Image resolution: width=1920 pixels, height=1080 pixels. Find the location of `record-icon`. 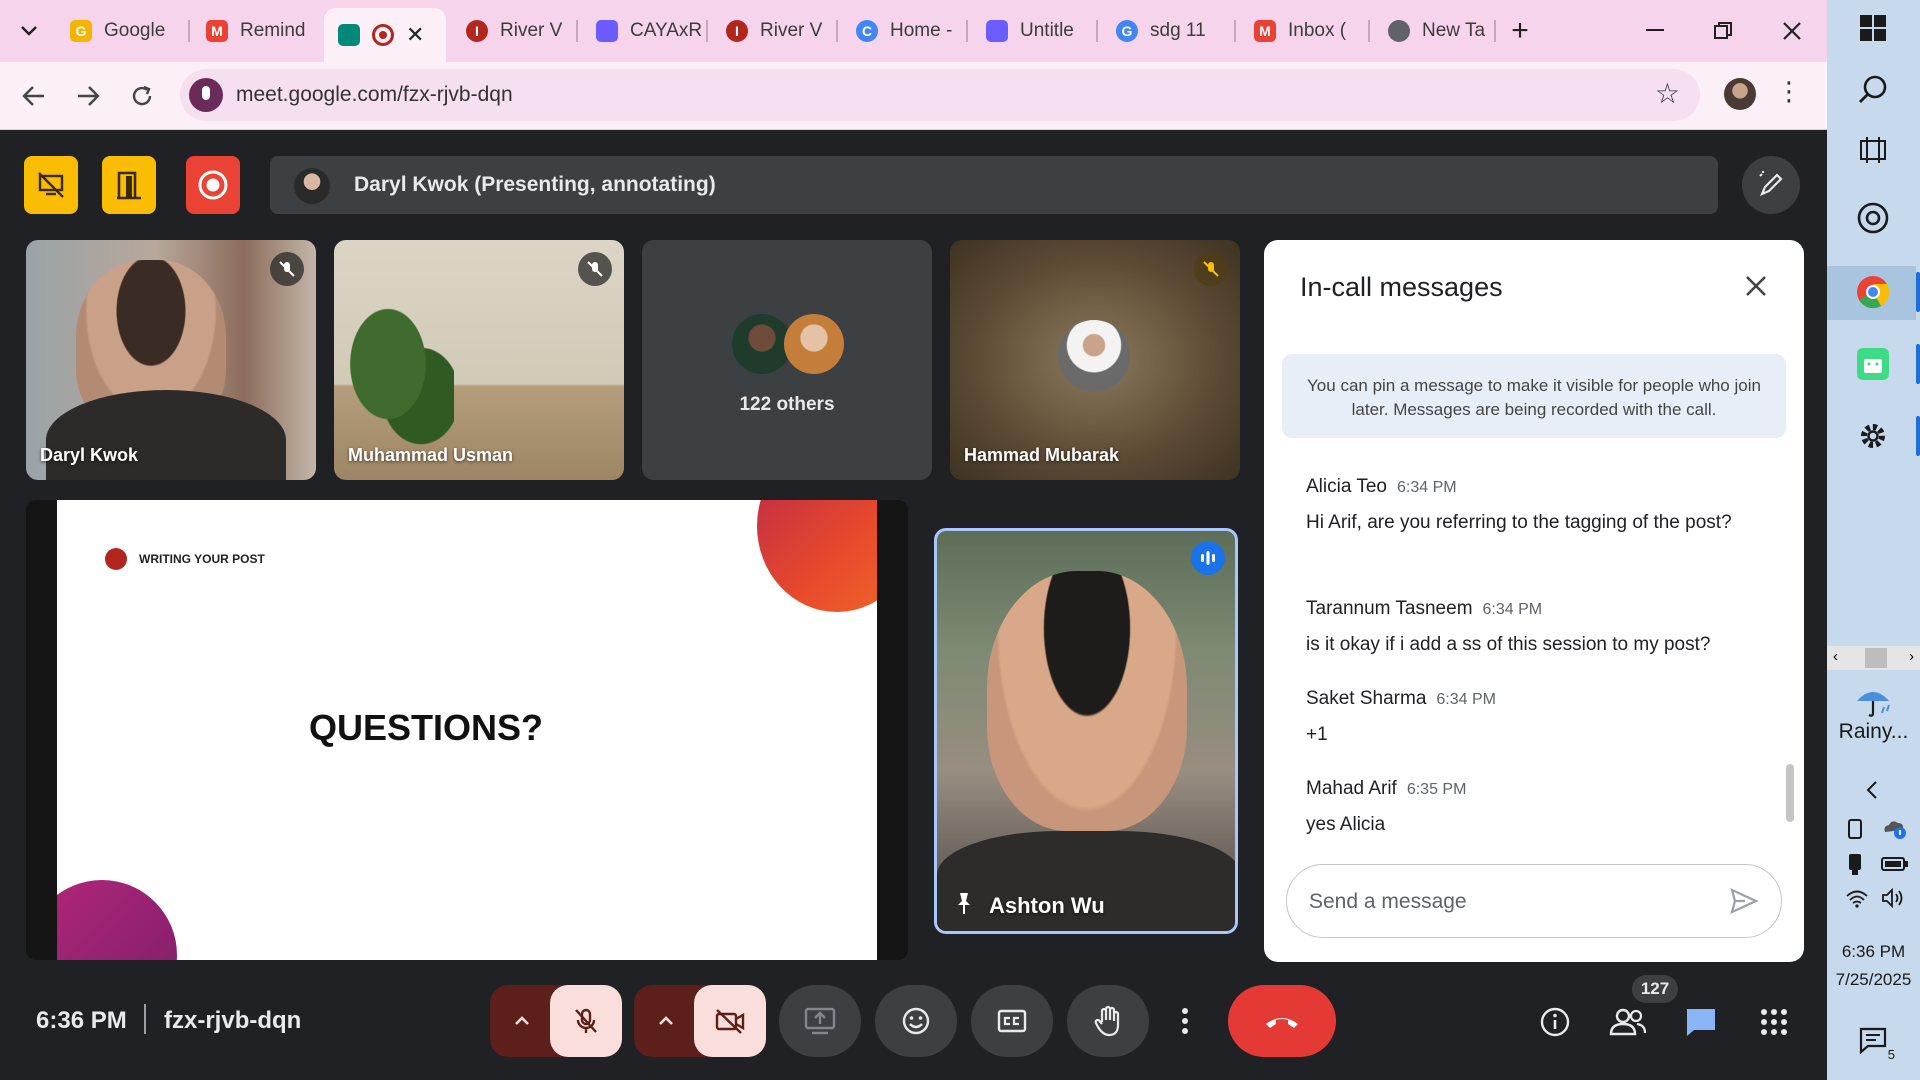

record-icon is located at coordinates (213, 185).